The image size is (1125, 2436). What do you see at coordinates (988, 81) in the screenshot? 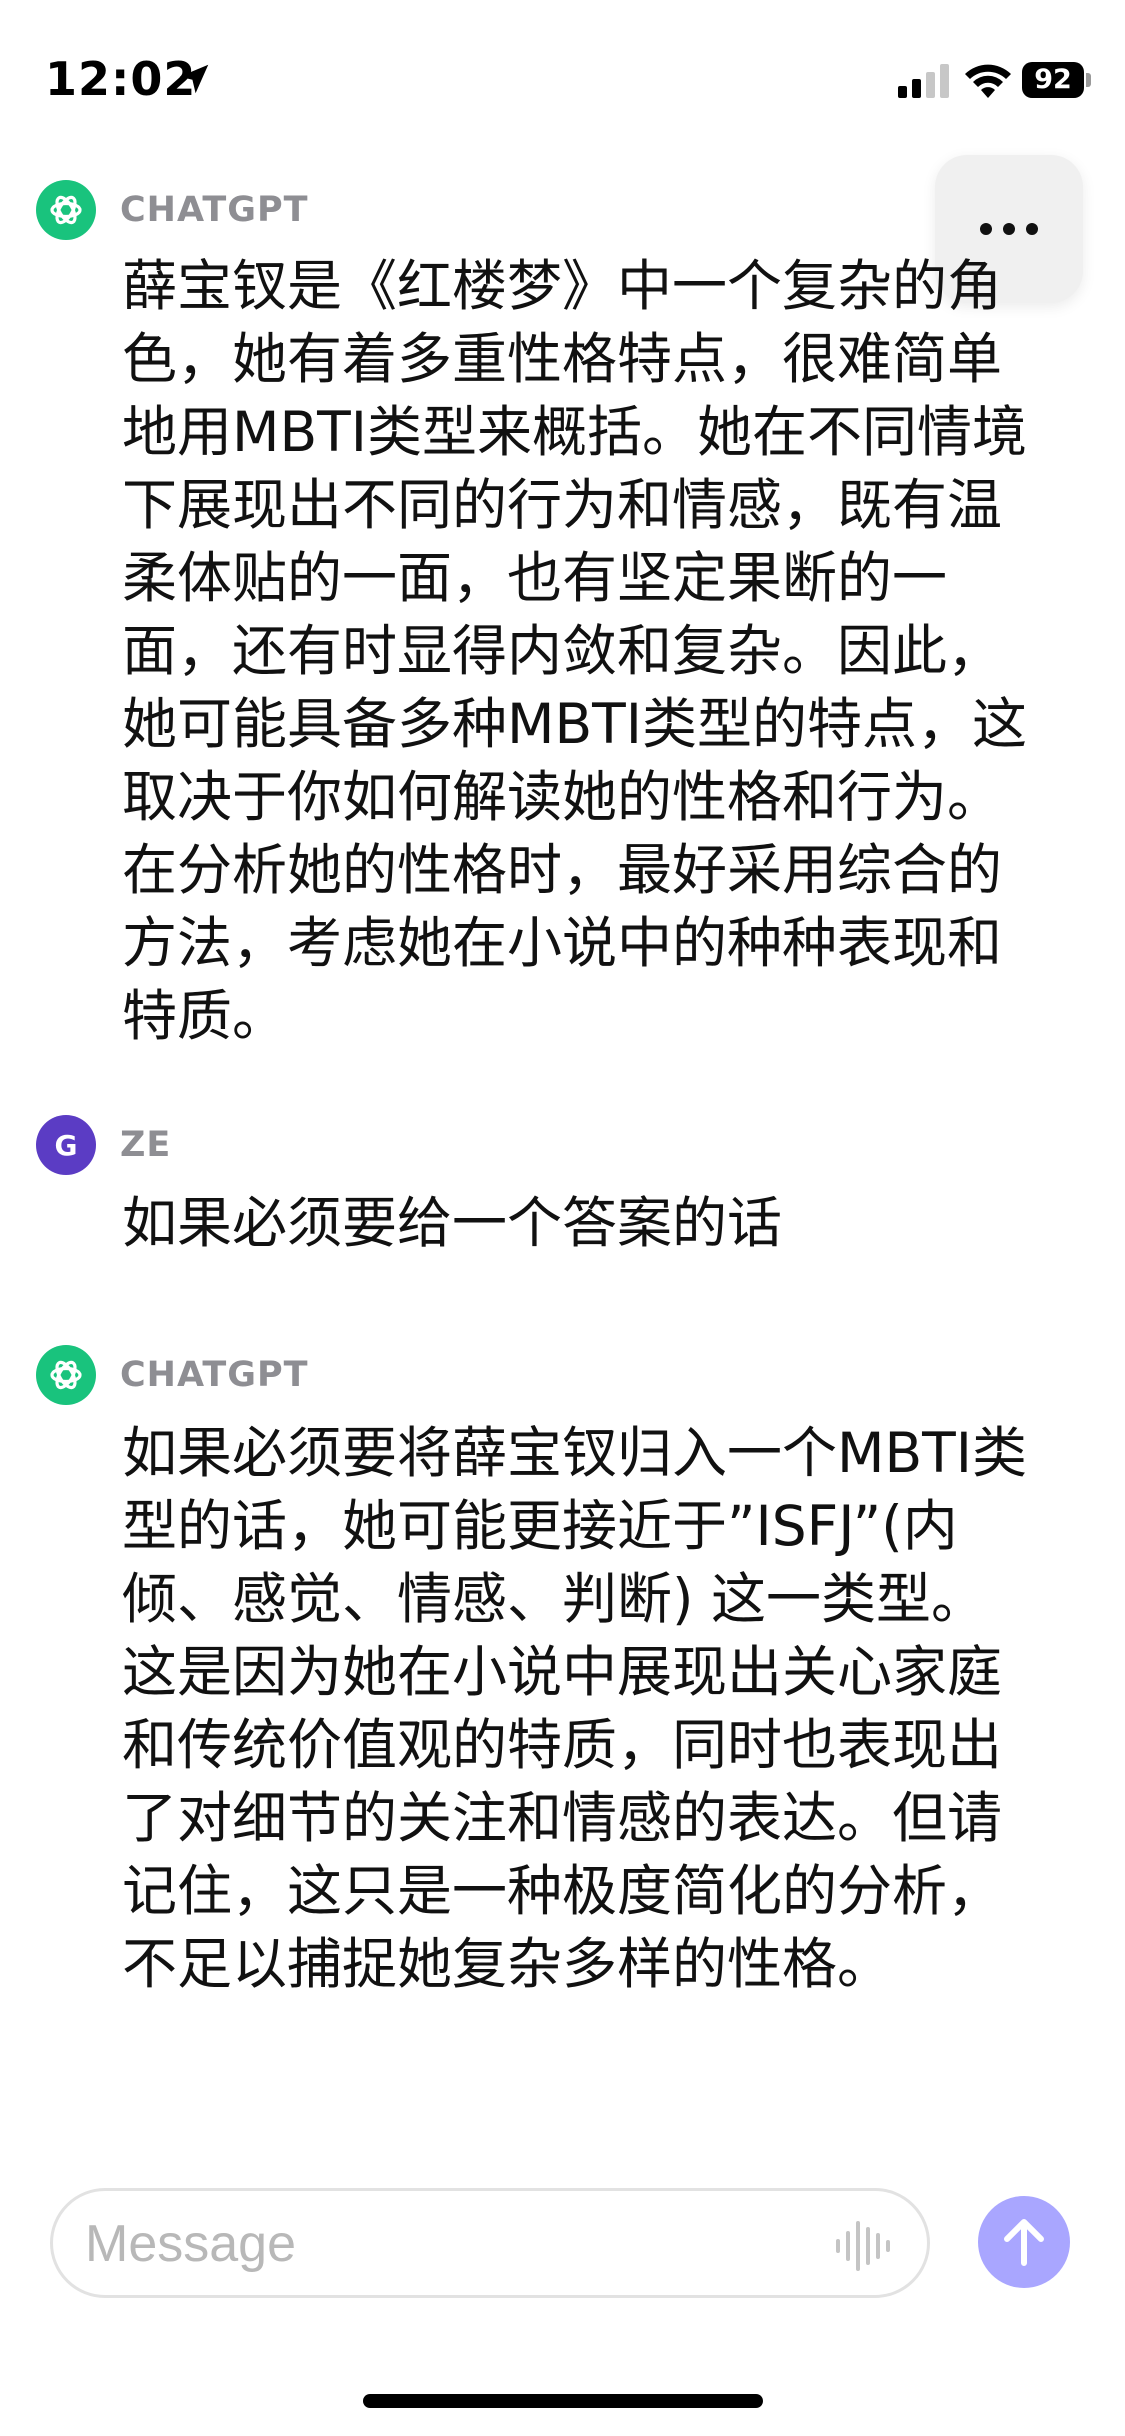
I see `wifi-icon` at bounding box center [988, 81].